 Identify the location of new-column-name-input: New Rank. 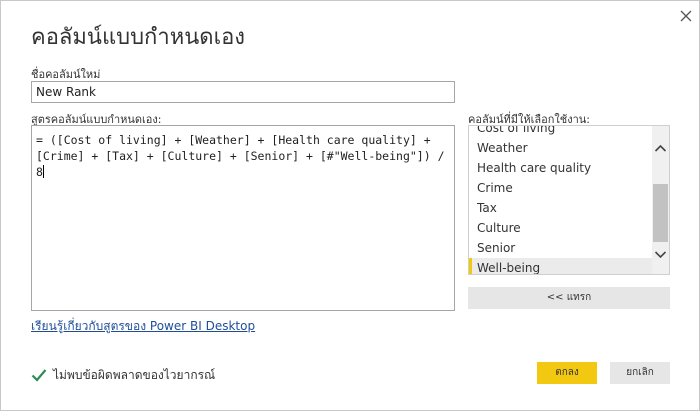
(243, 92).